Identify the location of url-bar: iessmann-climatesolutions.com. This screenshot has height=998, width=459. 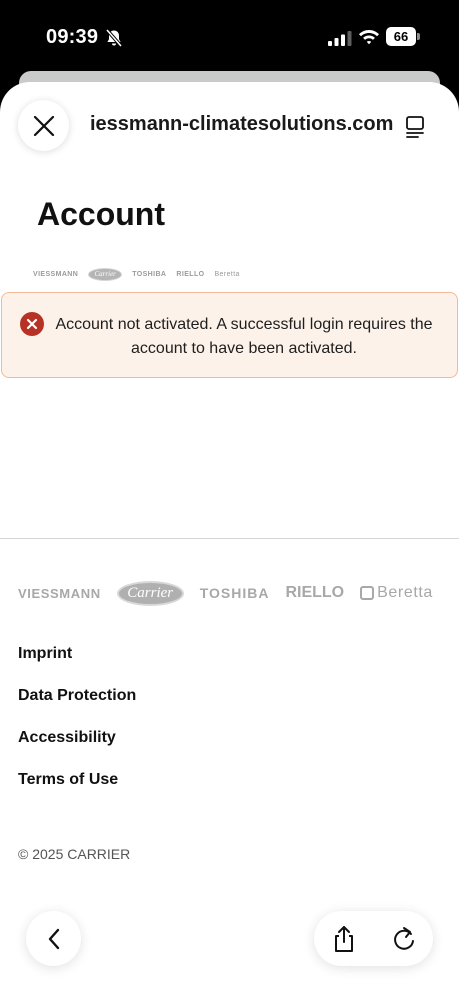
(241, 124).